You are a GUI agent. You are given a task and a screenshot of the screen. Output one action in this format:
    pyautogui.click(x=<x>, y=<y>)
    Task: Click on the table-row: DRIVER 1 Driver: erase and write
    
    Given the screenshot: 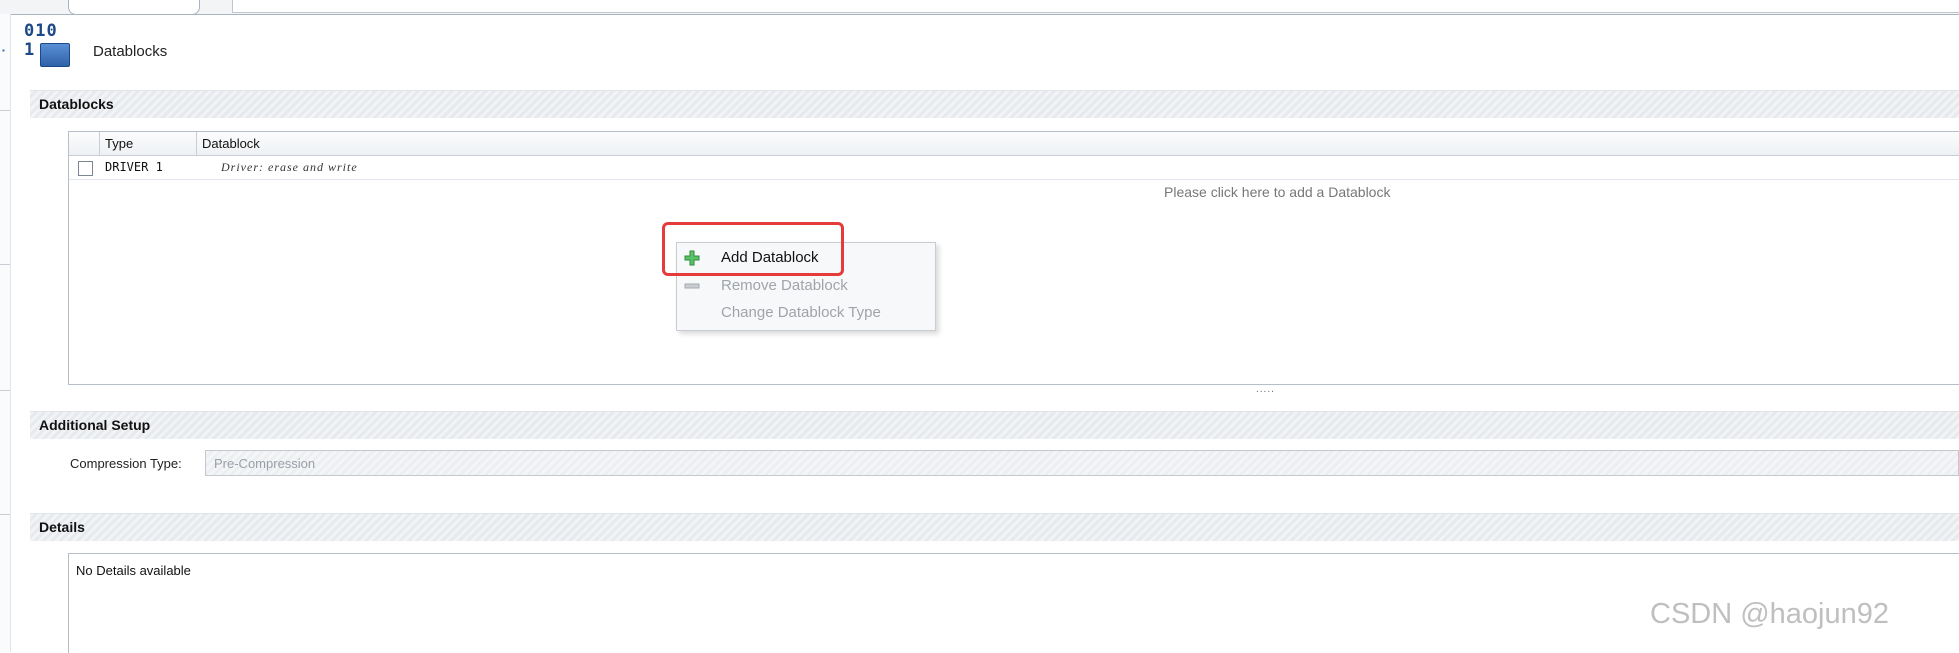 What is the action you would take?
    pyautogui.click(x=1014, y=168)
    